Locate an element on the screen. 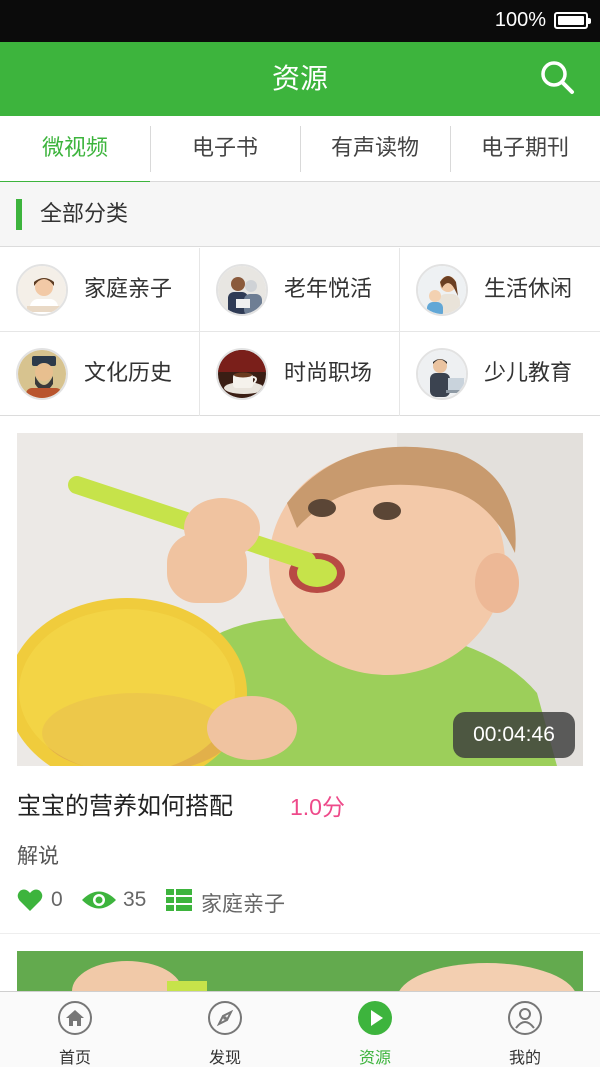 The image size is (600, 1067). coffee-avatar-icon is located at coordinates (242, 374).